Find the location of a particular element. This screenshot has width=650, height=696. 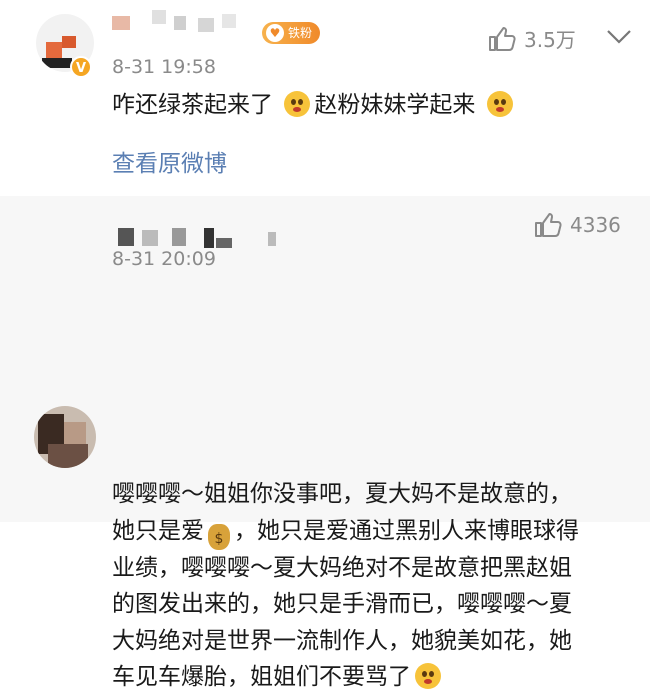

comment-text-part: 赵粉妹妹学起来 is located at coordinates (395, 105).